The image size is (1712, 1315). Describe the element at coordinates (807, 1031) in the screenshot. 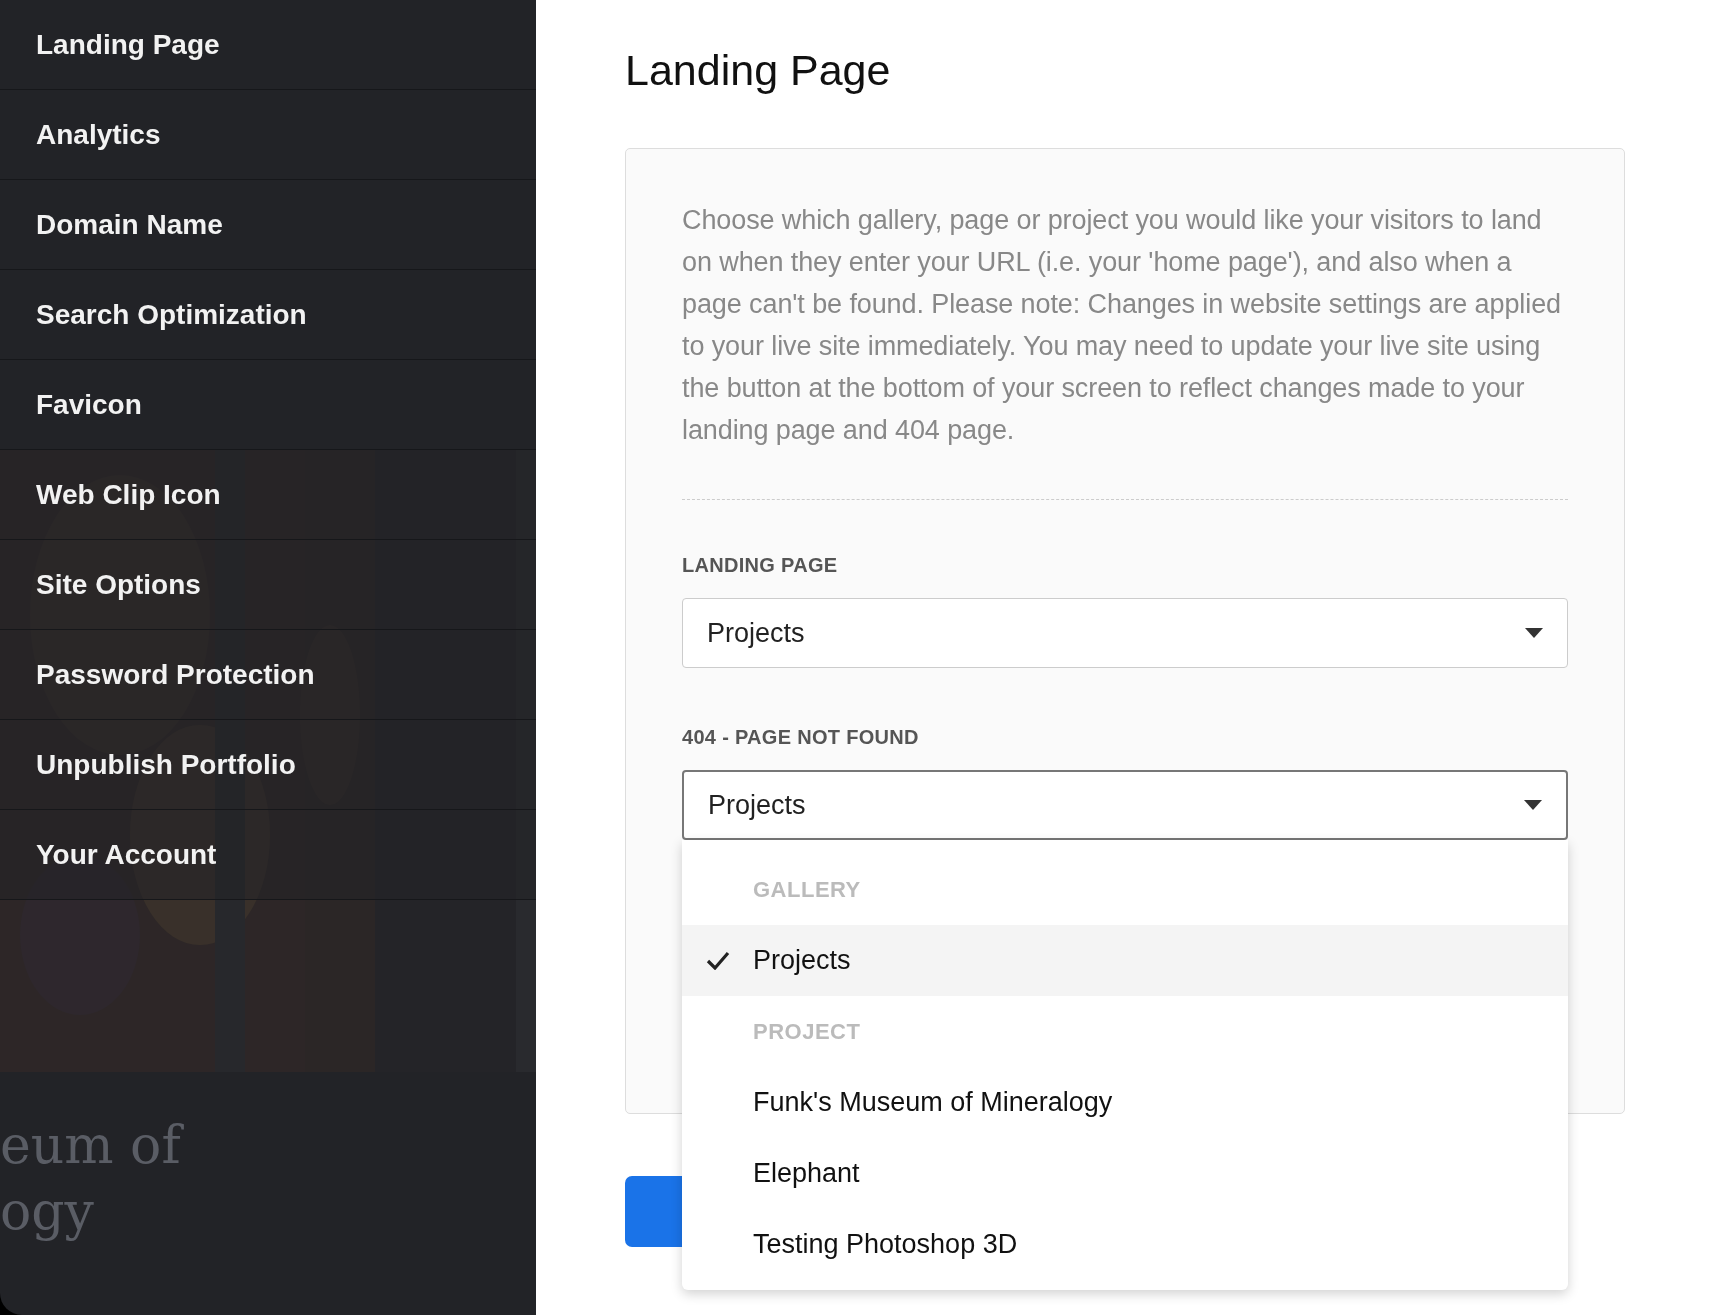

I see `group-heading: PROJECT` at that location.